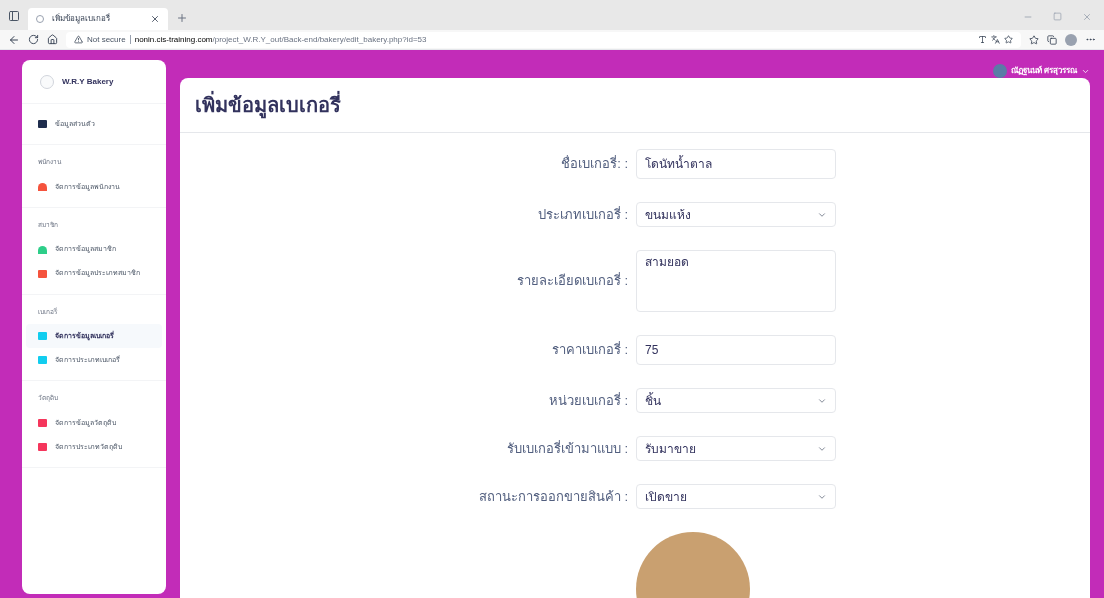 The image size is (1104, 598). I want to click on dropdown: เปิดขาย, so click(736, 496).